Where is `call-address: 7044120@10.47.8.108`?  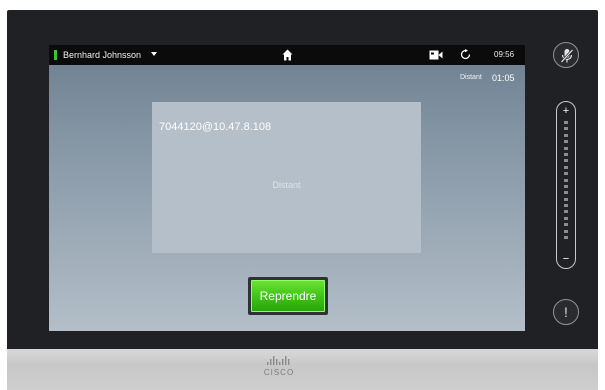 call-address: 7044120@10.47.8.108 is located at coordinates (215, 127).